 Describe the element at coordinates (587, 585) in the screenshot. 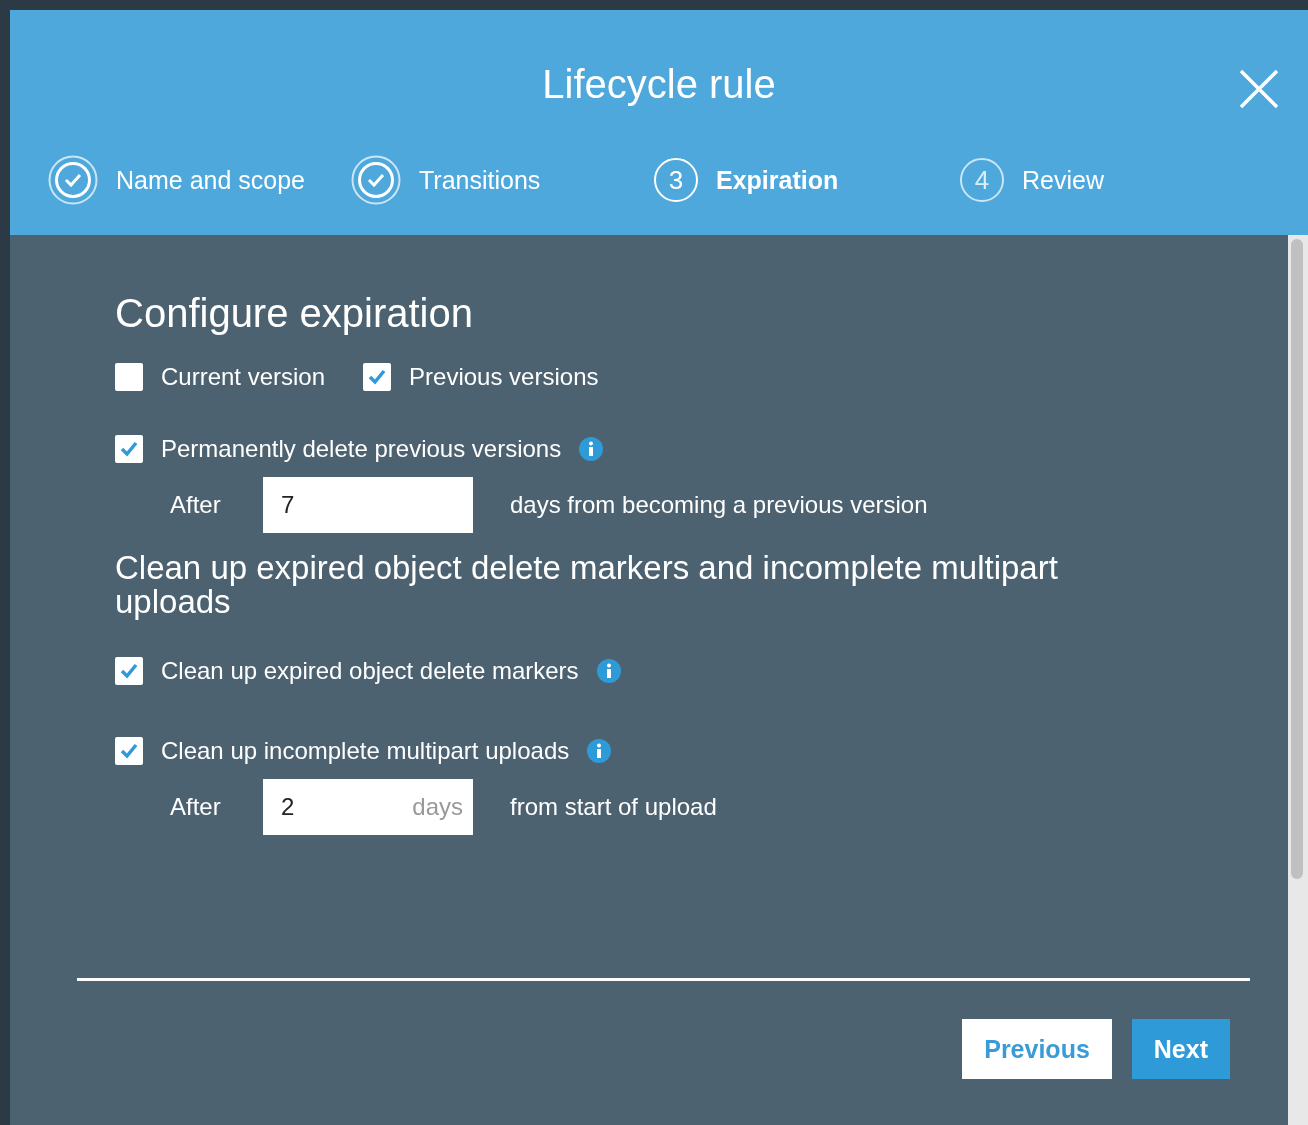

I see `section-heading: Clean up expired object delete markers and incomplete multipart uploads` at that location.